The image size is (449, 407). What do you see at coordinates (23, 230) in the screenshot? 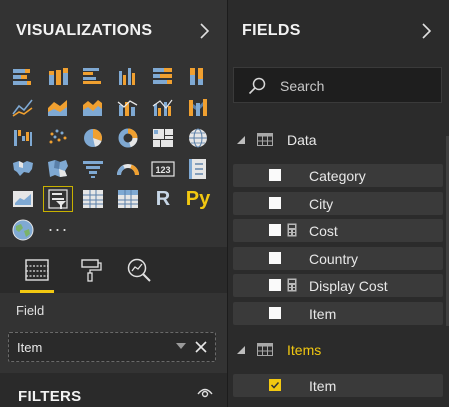
I see `arcgis-map-visual-button` at bounding box center [23, 230].